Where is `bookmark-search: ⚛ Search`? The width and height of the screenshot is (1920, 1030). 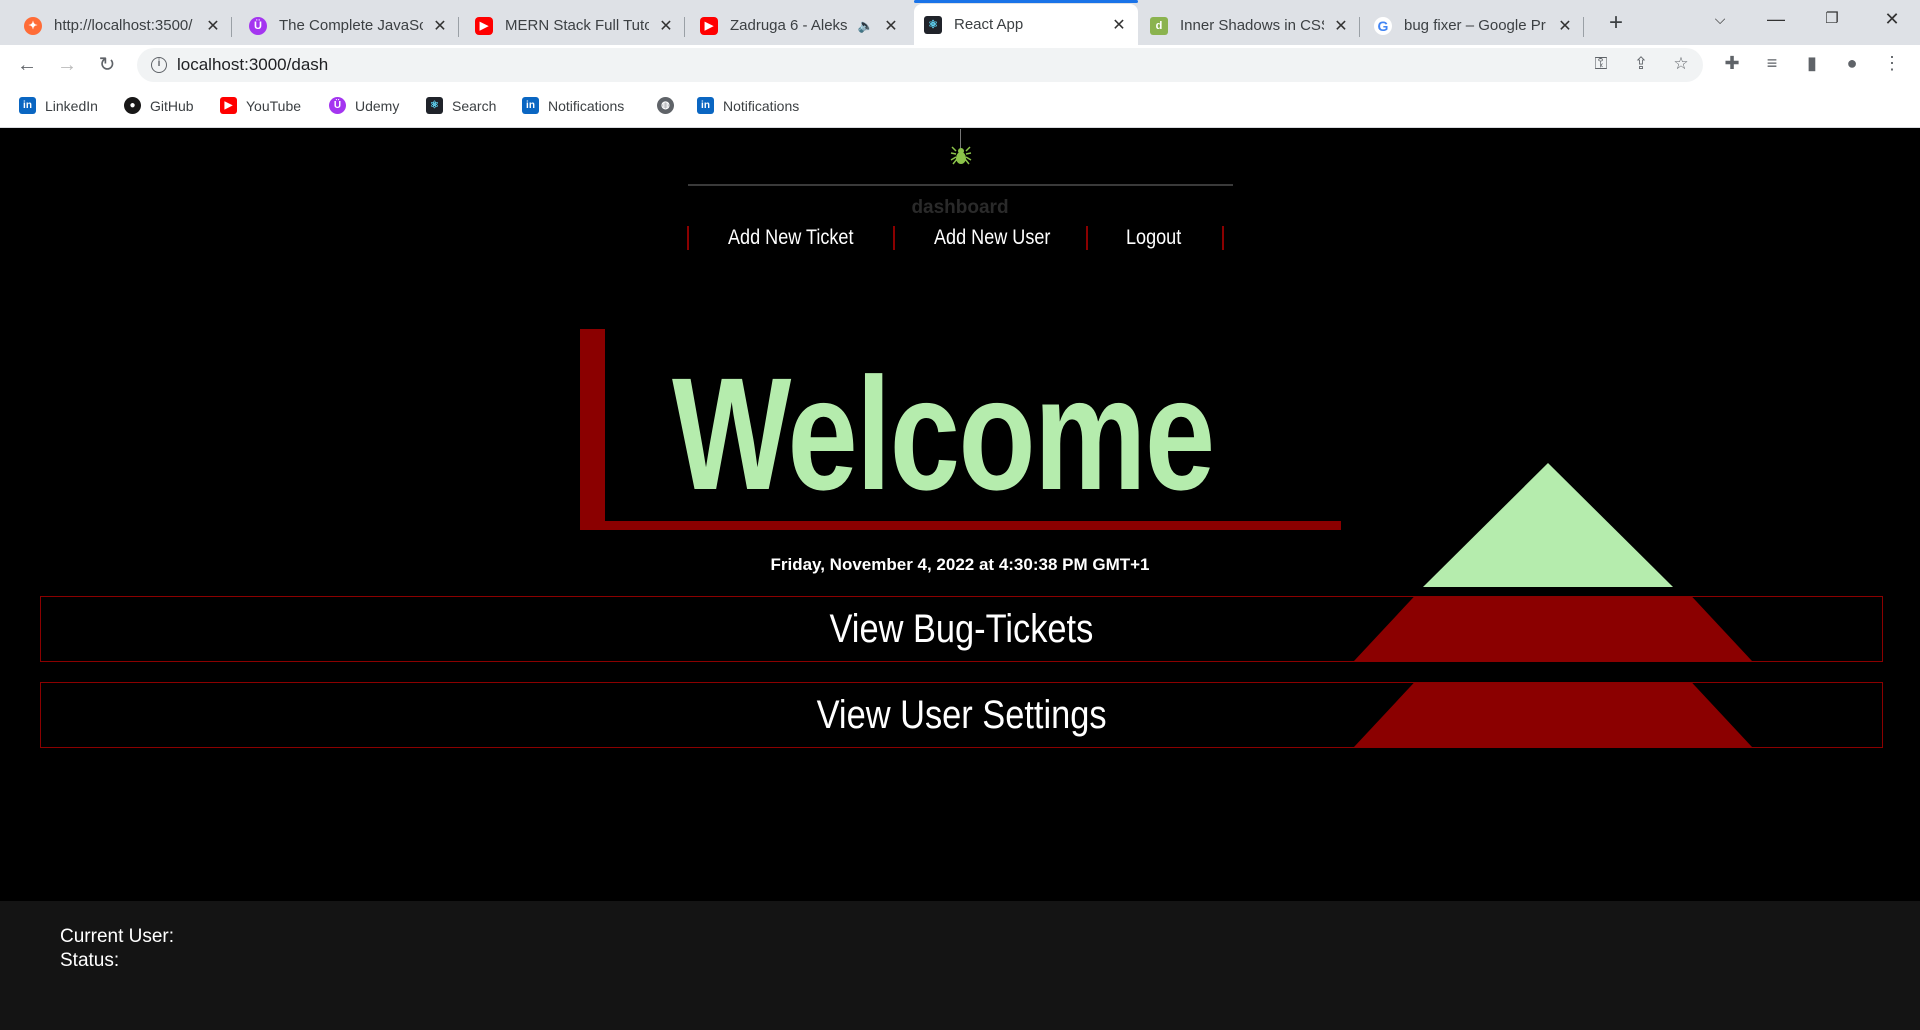 bookmark-search: ⚛ Search is located at coordinates (461, 105).